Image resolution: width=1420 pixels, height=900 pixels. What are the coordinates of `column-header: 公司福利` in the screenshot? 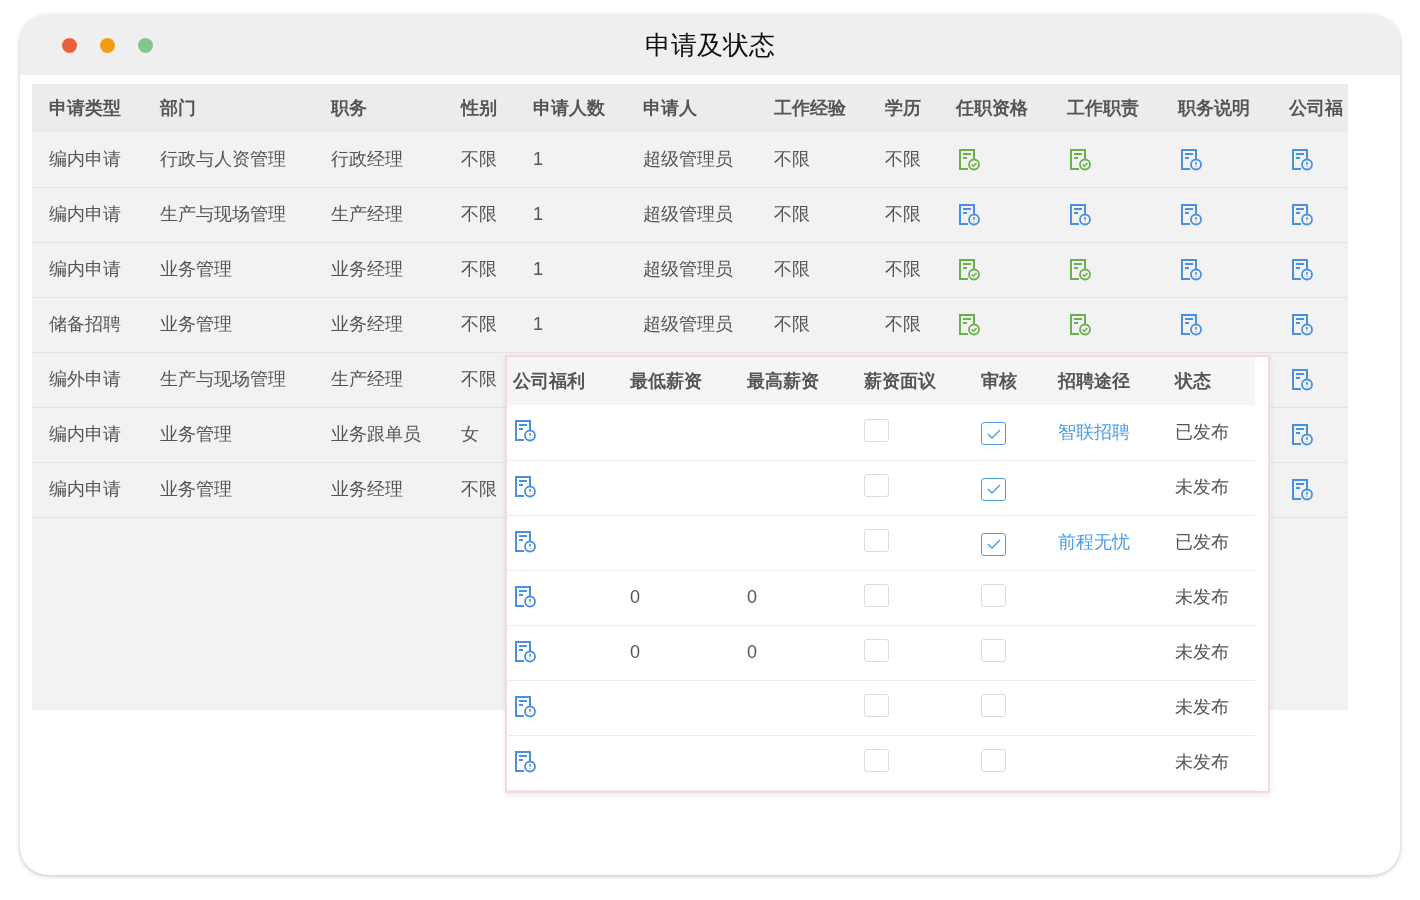 It's located at (549, 380).